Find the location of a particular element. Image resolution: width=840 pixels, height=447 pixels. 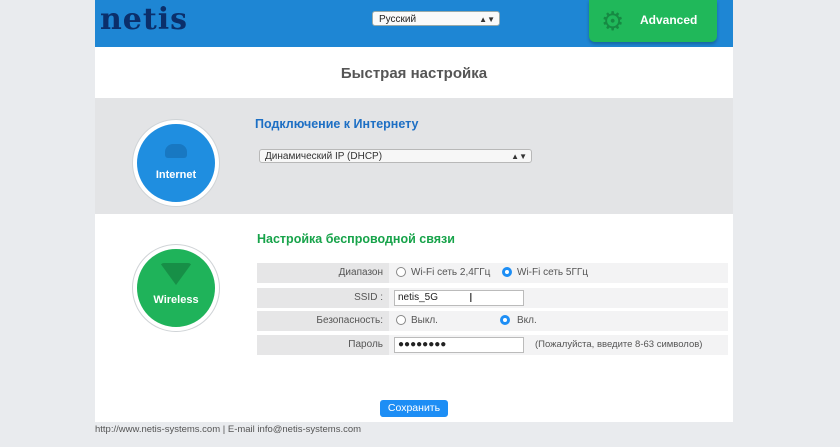

advanced-button: ⚙ Advanced is located at coordinates (653, 21).